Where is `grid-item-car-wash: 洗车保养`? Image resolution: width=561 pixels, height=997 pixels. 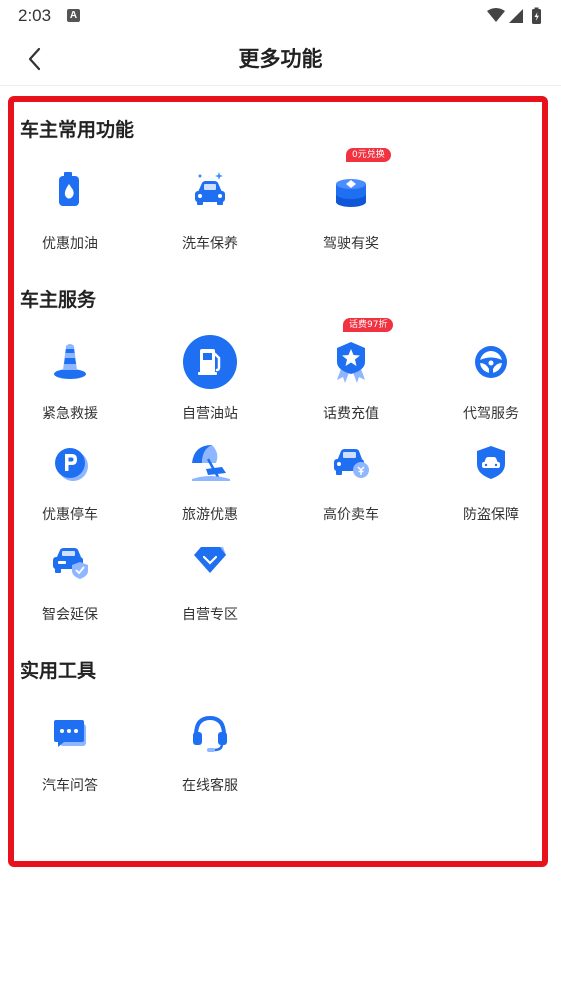
grid-item-car-wash: 洗车保养 is located at coordinates (210, 212).